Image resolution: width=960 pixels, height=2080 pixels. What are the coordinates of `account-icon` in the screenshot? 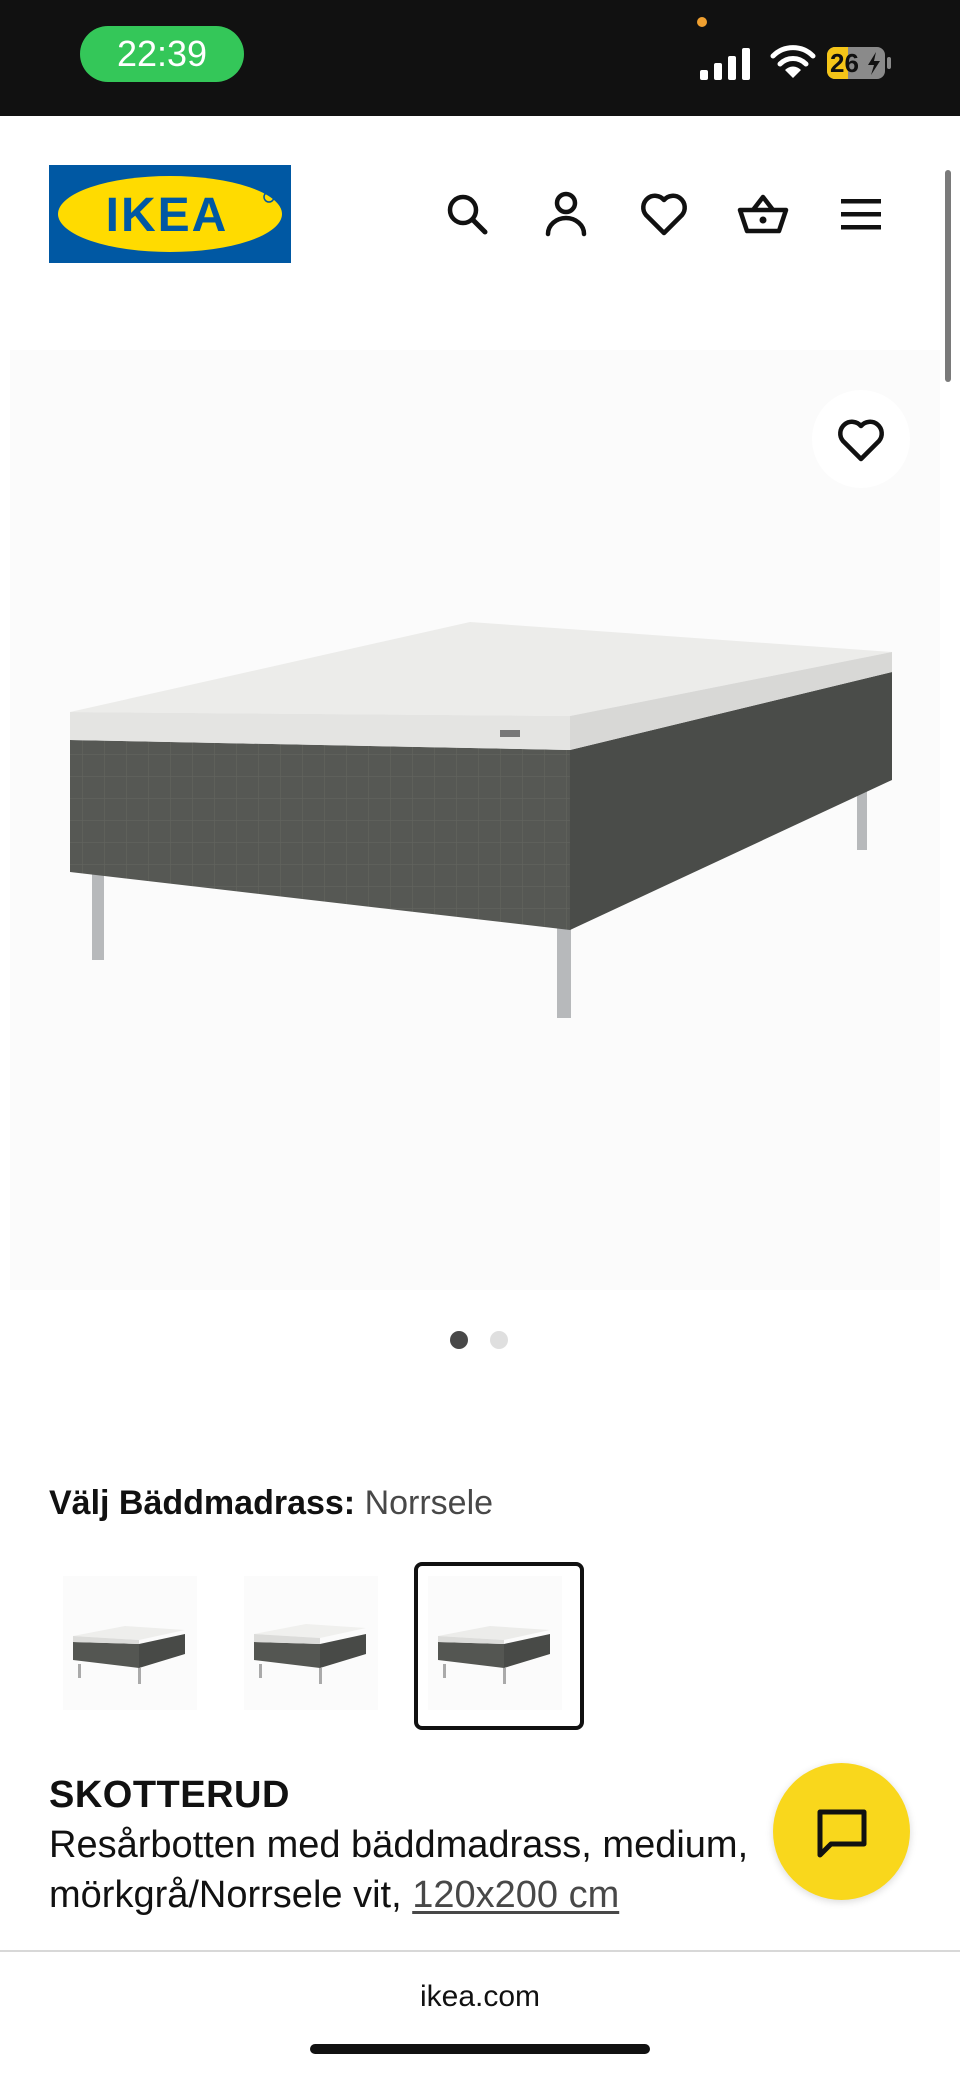 It's located at (566, 214).